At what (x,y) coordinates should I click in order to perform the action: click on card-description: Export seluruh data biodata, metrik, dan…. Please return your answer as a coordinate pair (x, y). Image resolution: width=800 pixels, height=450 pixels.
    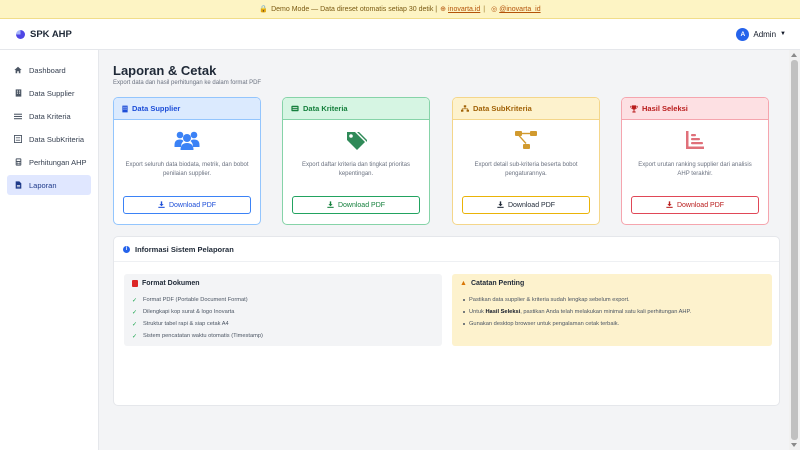
    Looking at the image, I should click on (187, 169).